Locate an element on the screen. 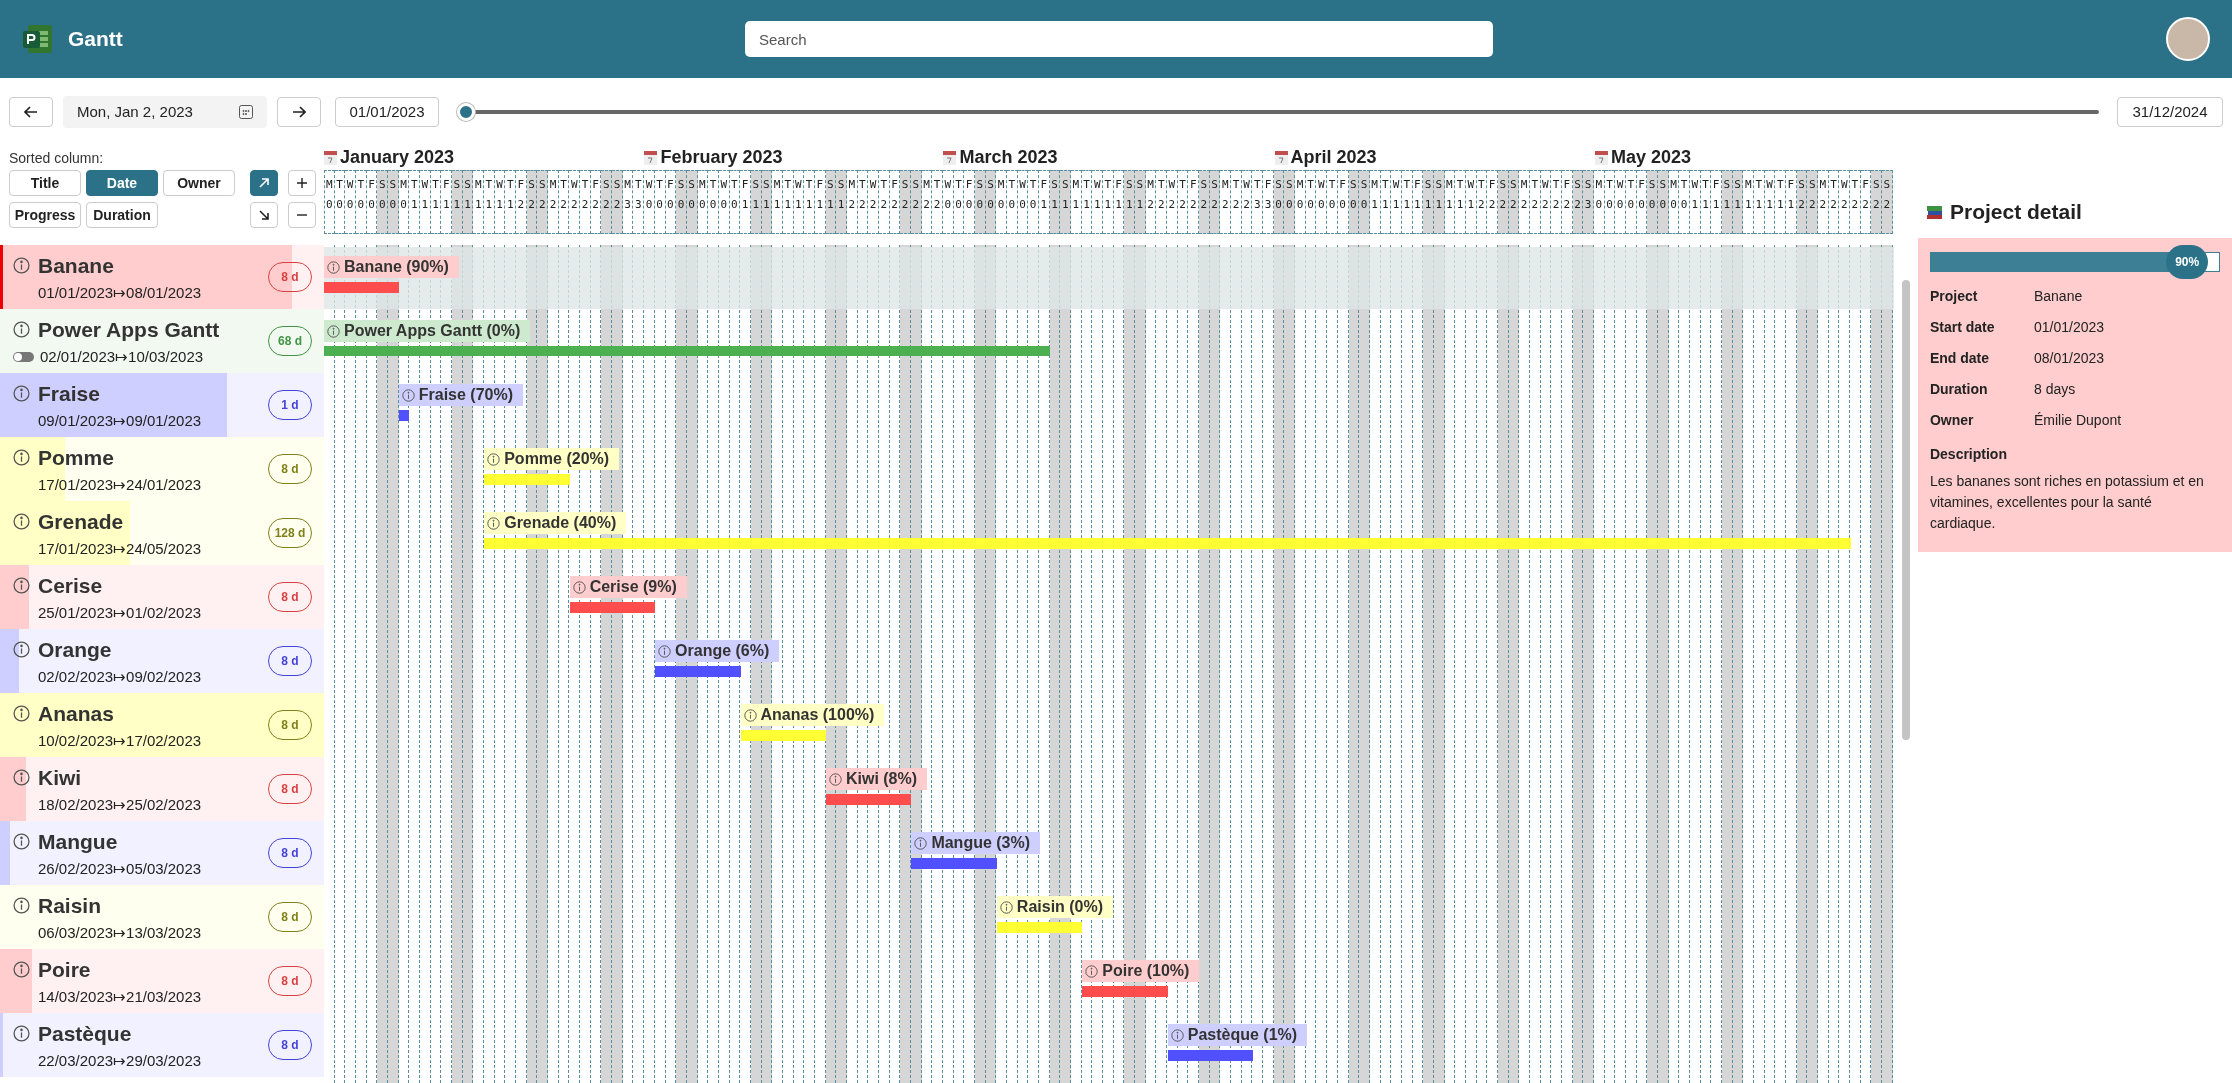  sort-column-button: Progress is located at coordinates (45, 215).